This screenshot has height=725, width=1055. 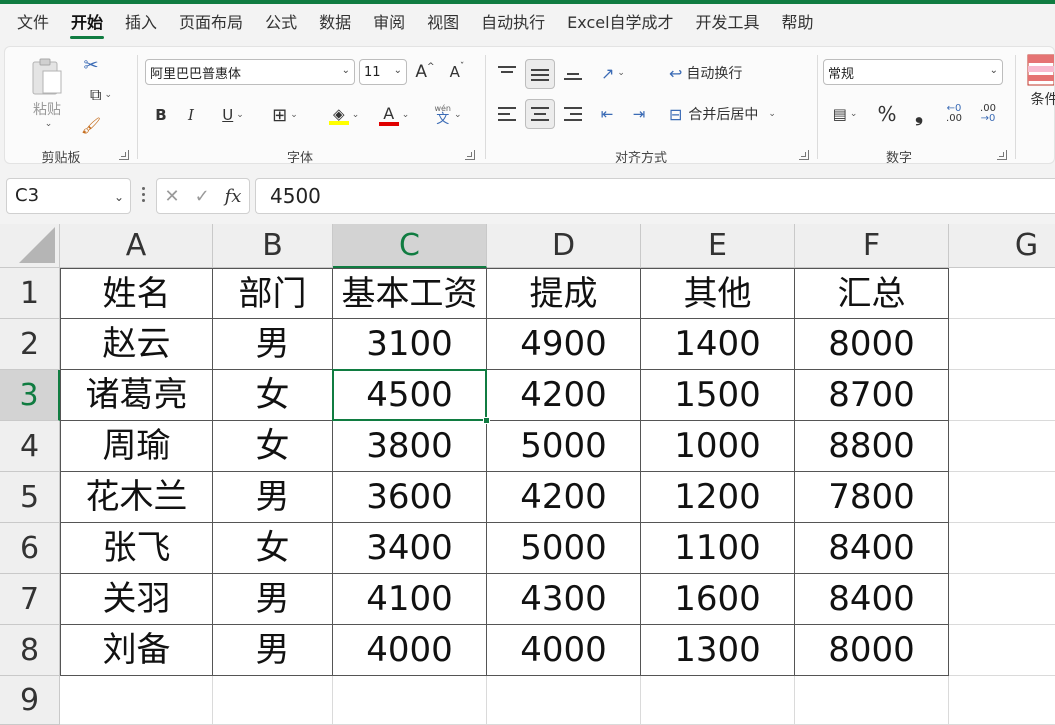 I want to click on cell-e2: 1400, so click(x=718, y=344).